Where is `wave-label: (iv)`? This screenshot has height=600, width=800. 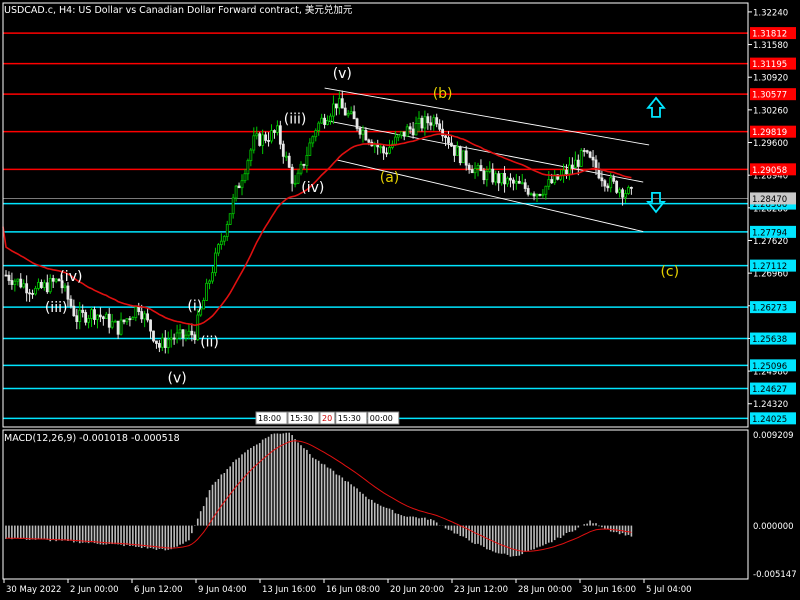
wave-label: (iv) is located at coordinates (70, 277).